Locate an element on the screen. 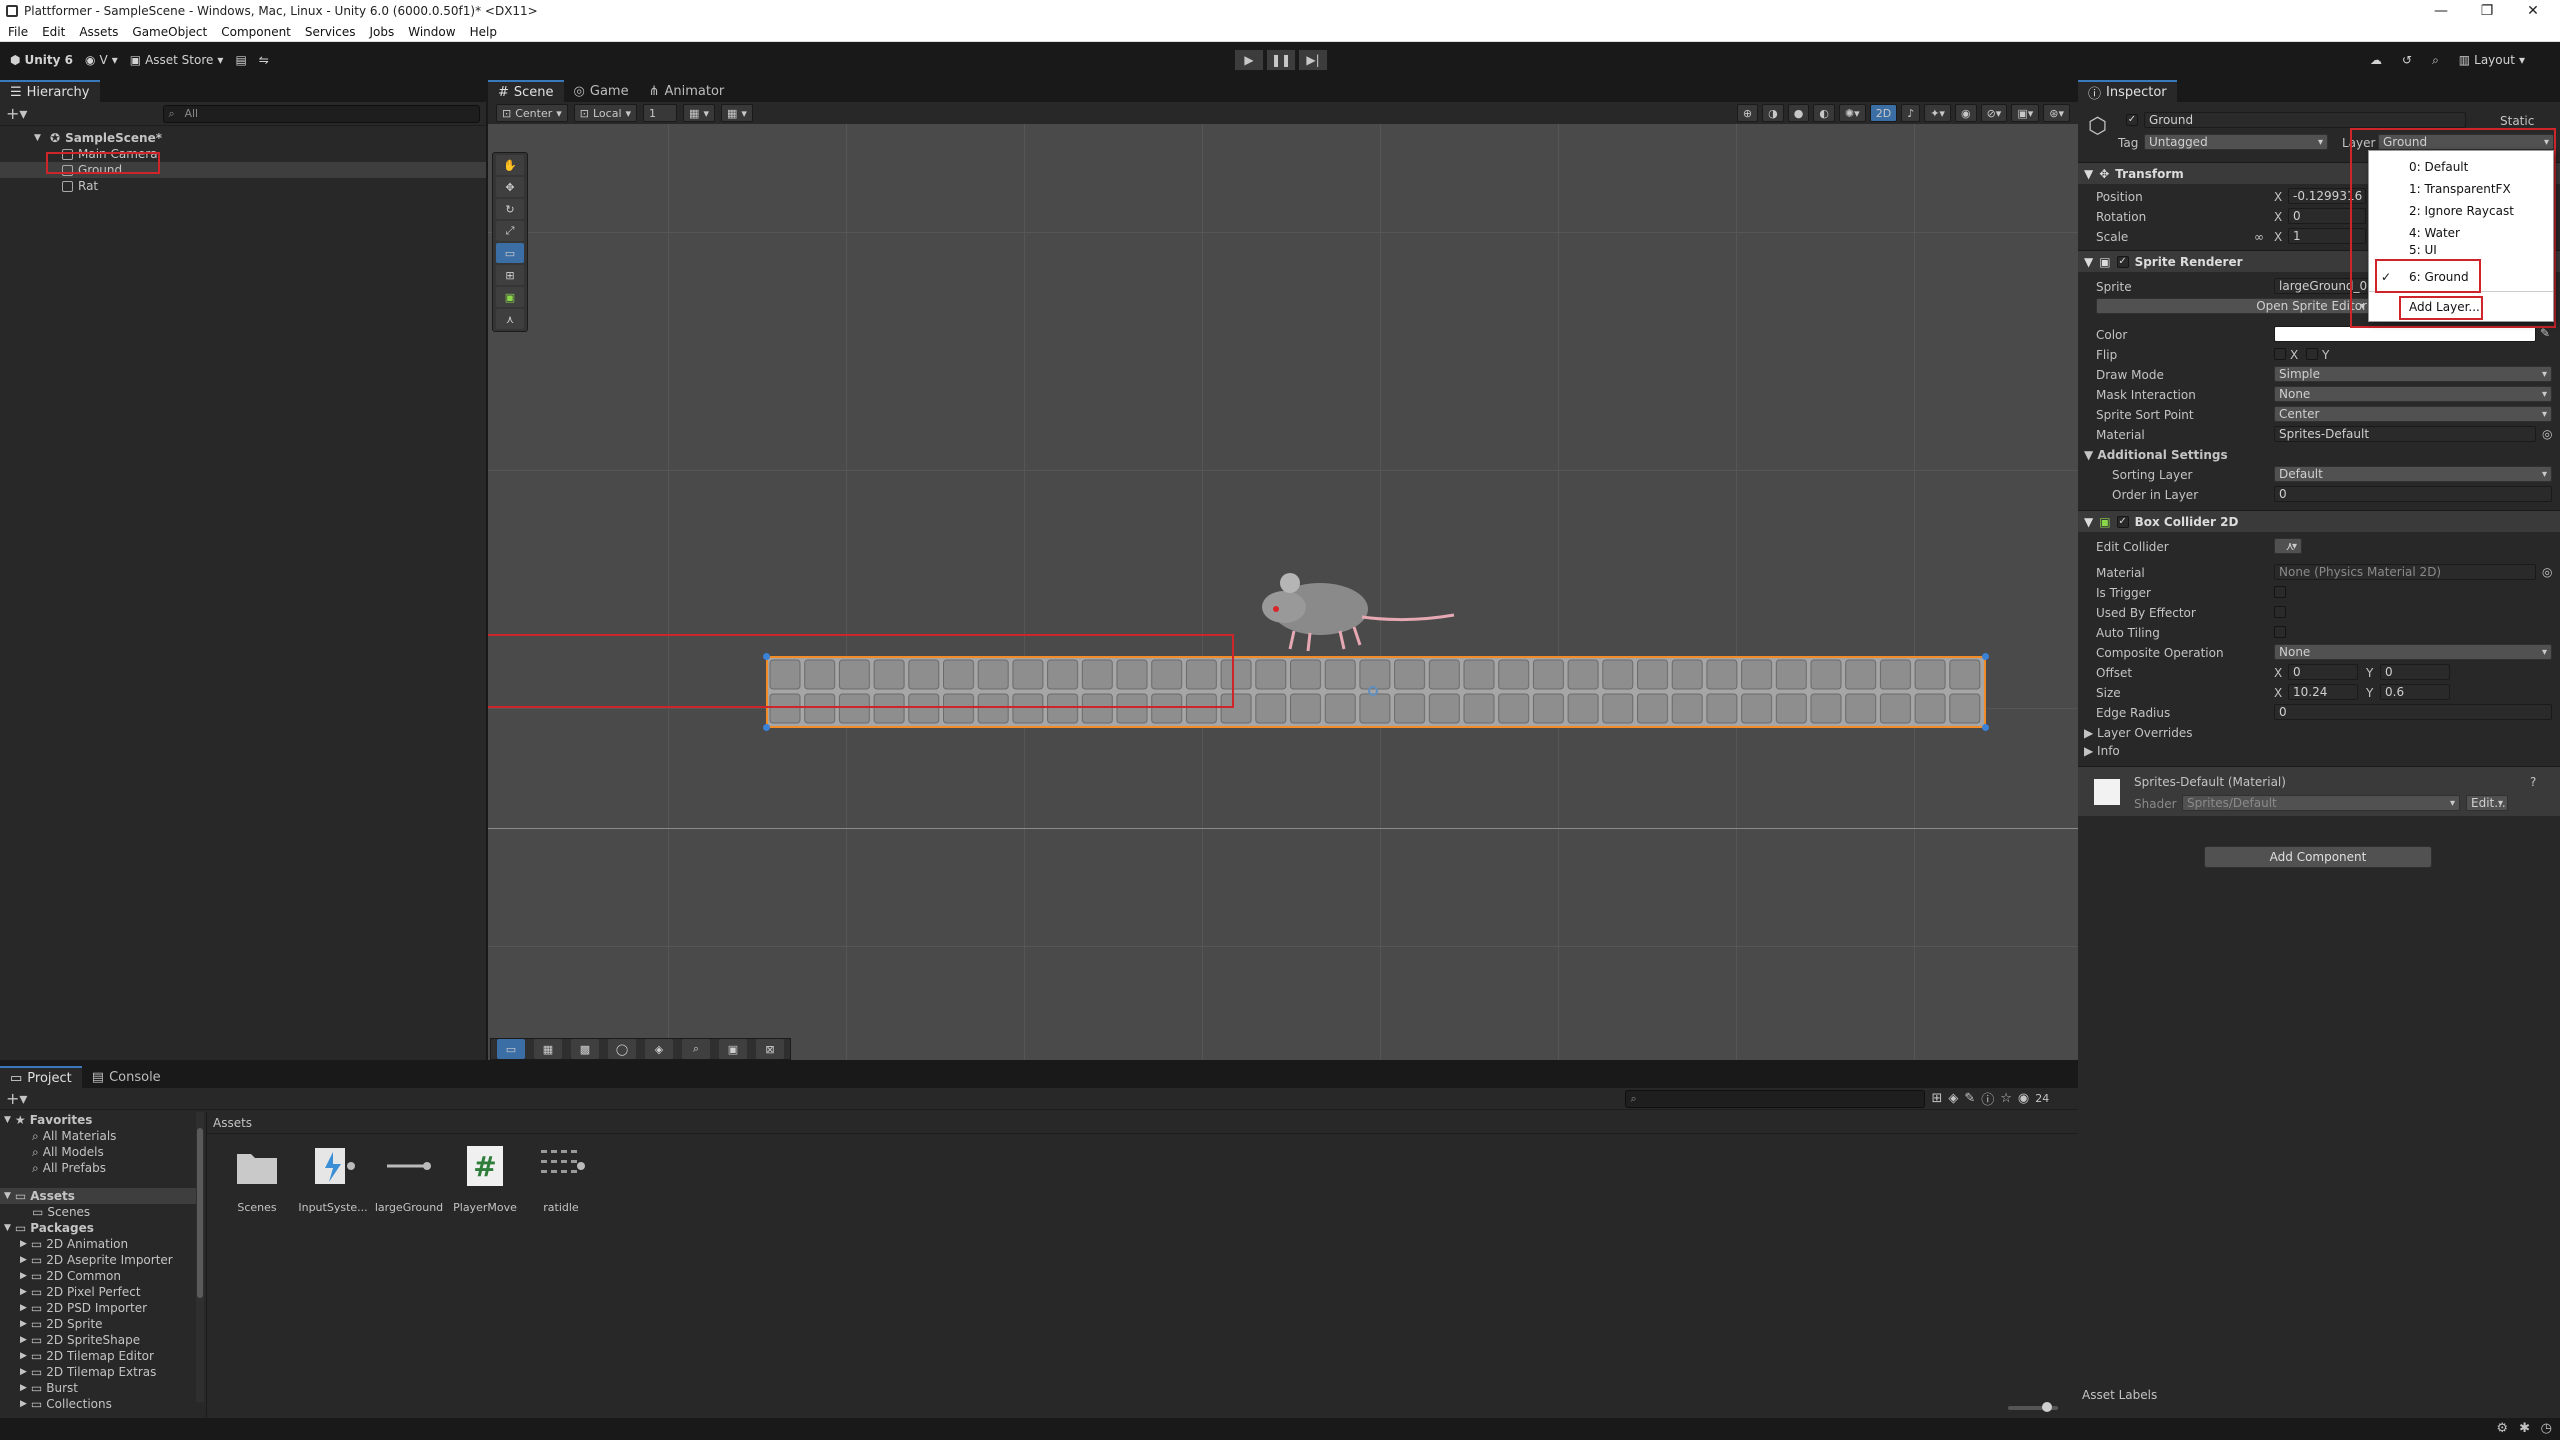 The width and height of the screenshot is (2560, 1440). picker-icon: ⌕ is located at coordinates (696, 1049).